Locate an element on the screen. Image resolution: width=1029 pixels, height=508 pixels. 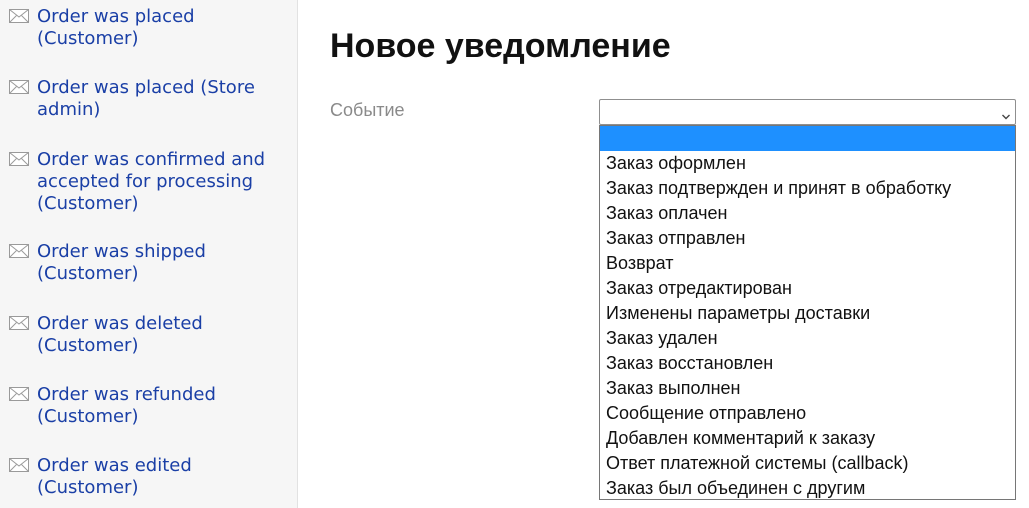
select-option: Заказ оплачен is located at coordinates (807, 213).